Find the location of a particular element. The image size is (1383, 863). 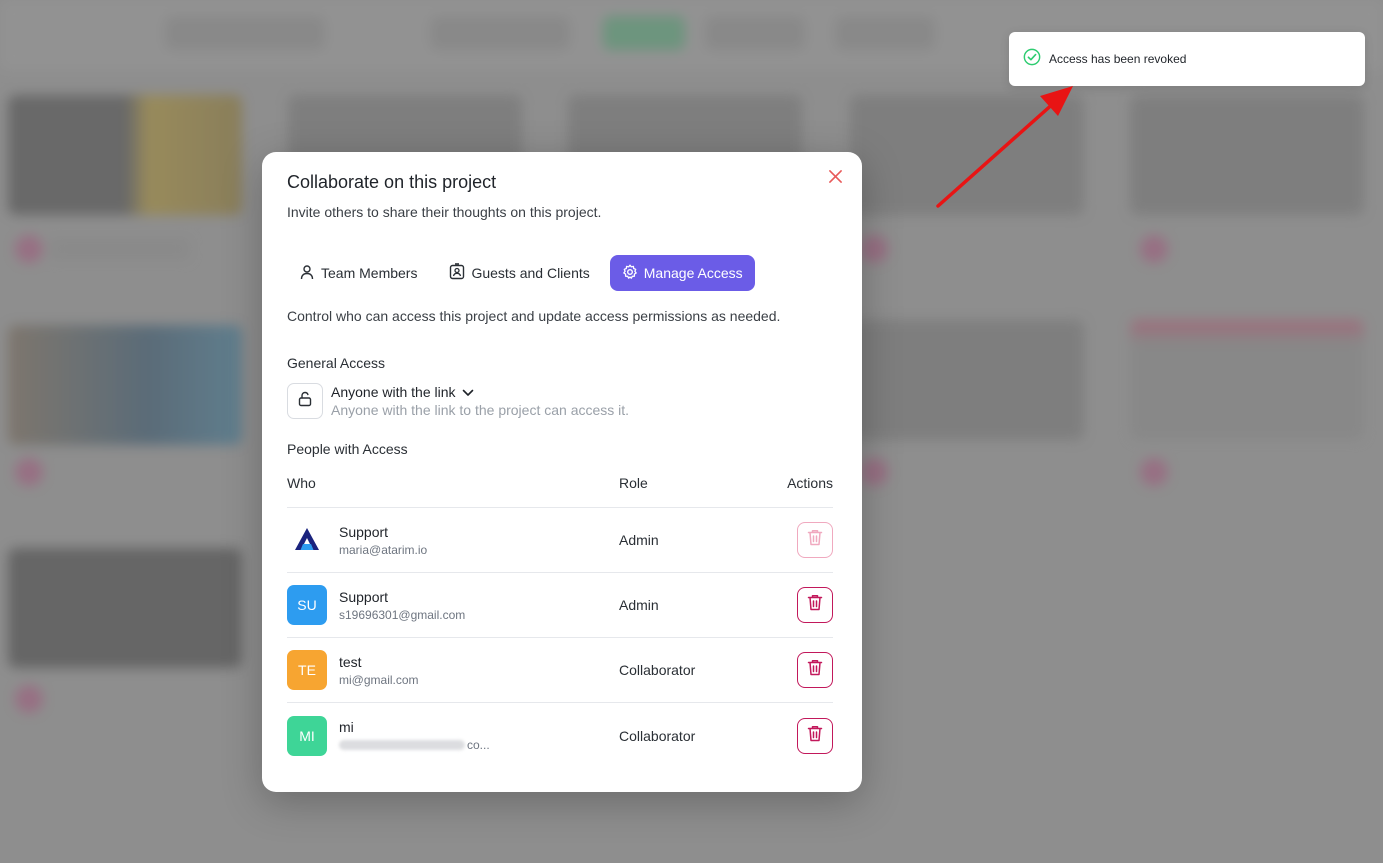

tab-team-members: Team Members is located at coordinates (358, 273).